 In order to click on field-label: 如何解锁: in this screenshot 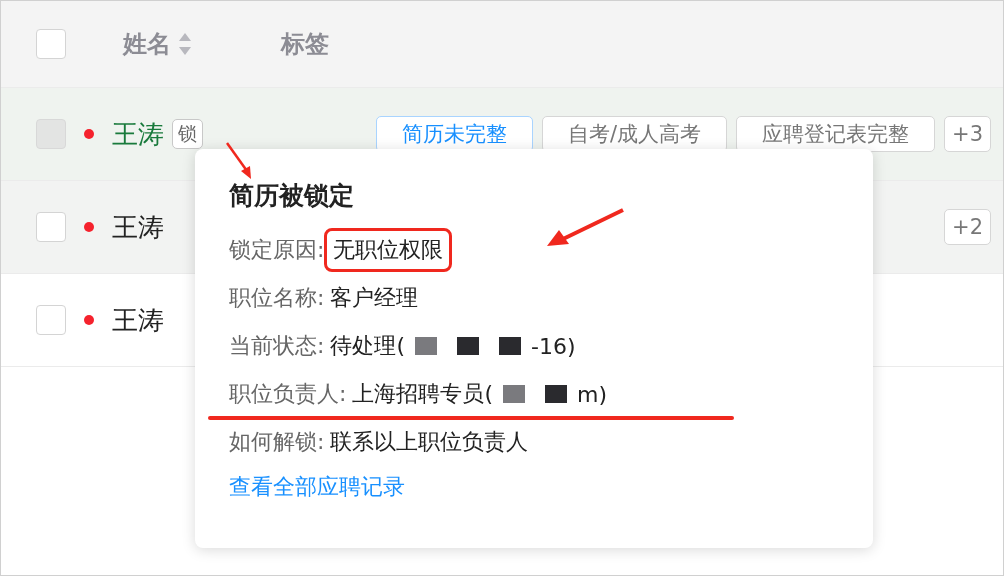, I will do `click(277, 442)`.